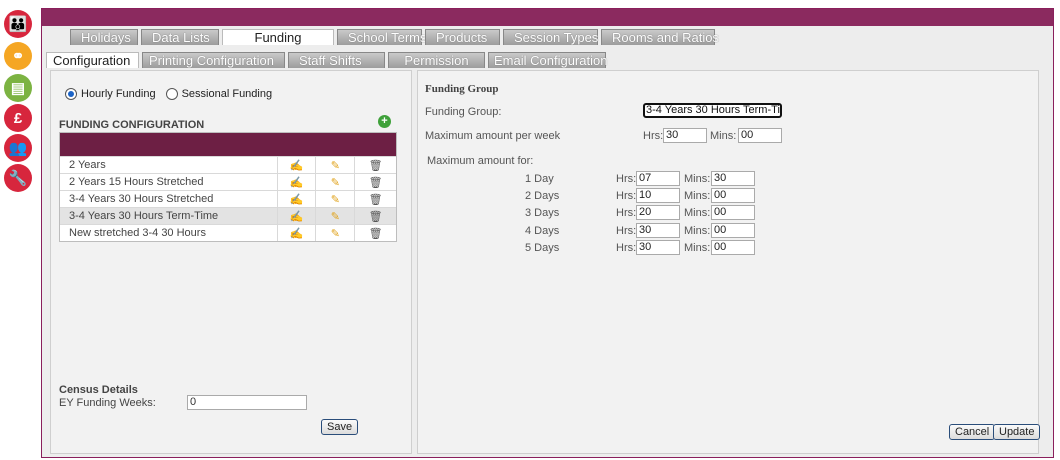  What do you see at coordinates (658, 212) in the screenshot?
I see `day-hrs-input: 20` at bounding box center [658, 212].